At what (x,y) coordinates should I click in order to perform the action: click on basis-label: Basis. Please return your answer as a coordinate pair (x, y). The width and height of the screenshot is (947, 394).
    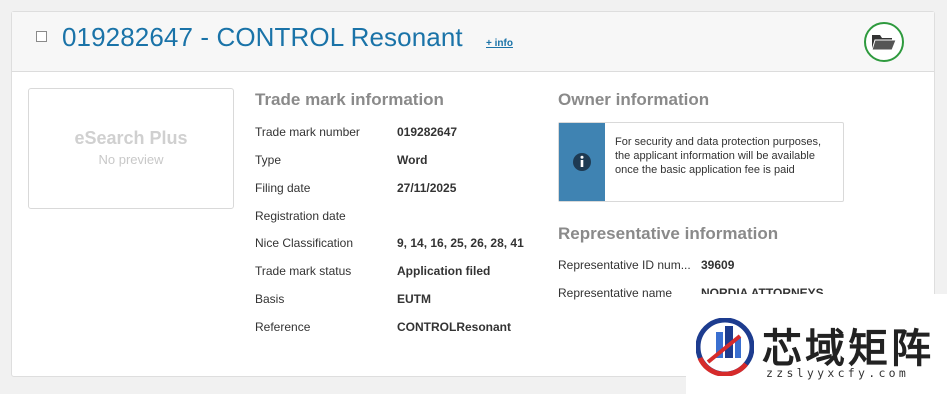
    Looking at the image, I should click on (270, 299).